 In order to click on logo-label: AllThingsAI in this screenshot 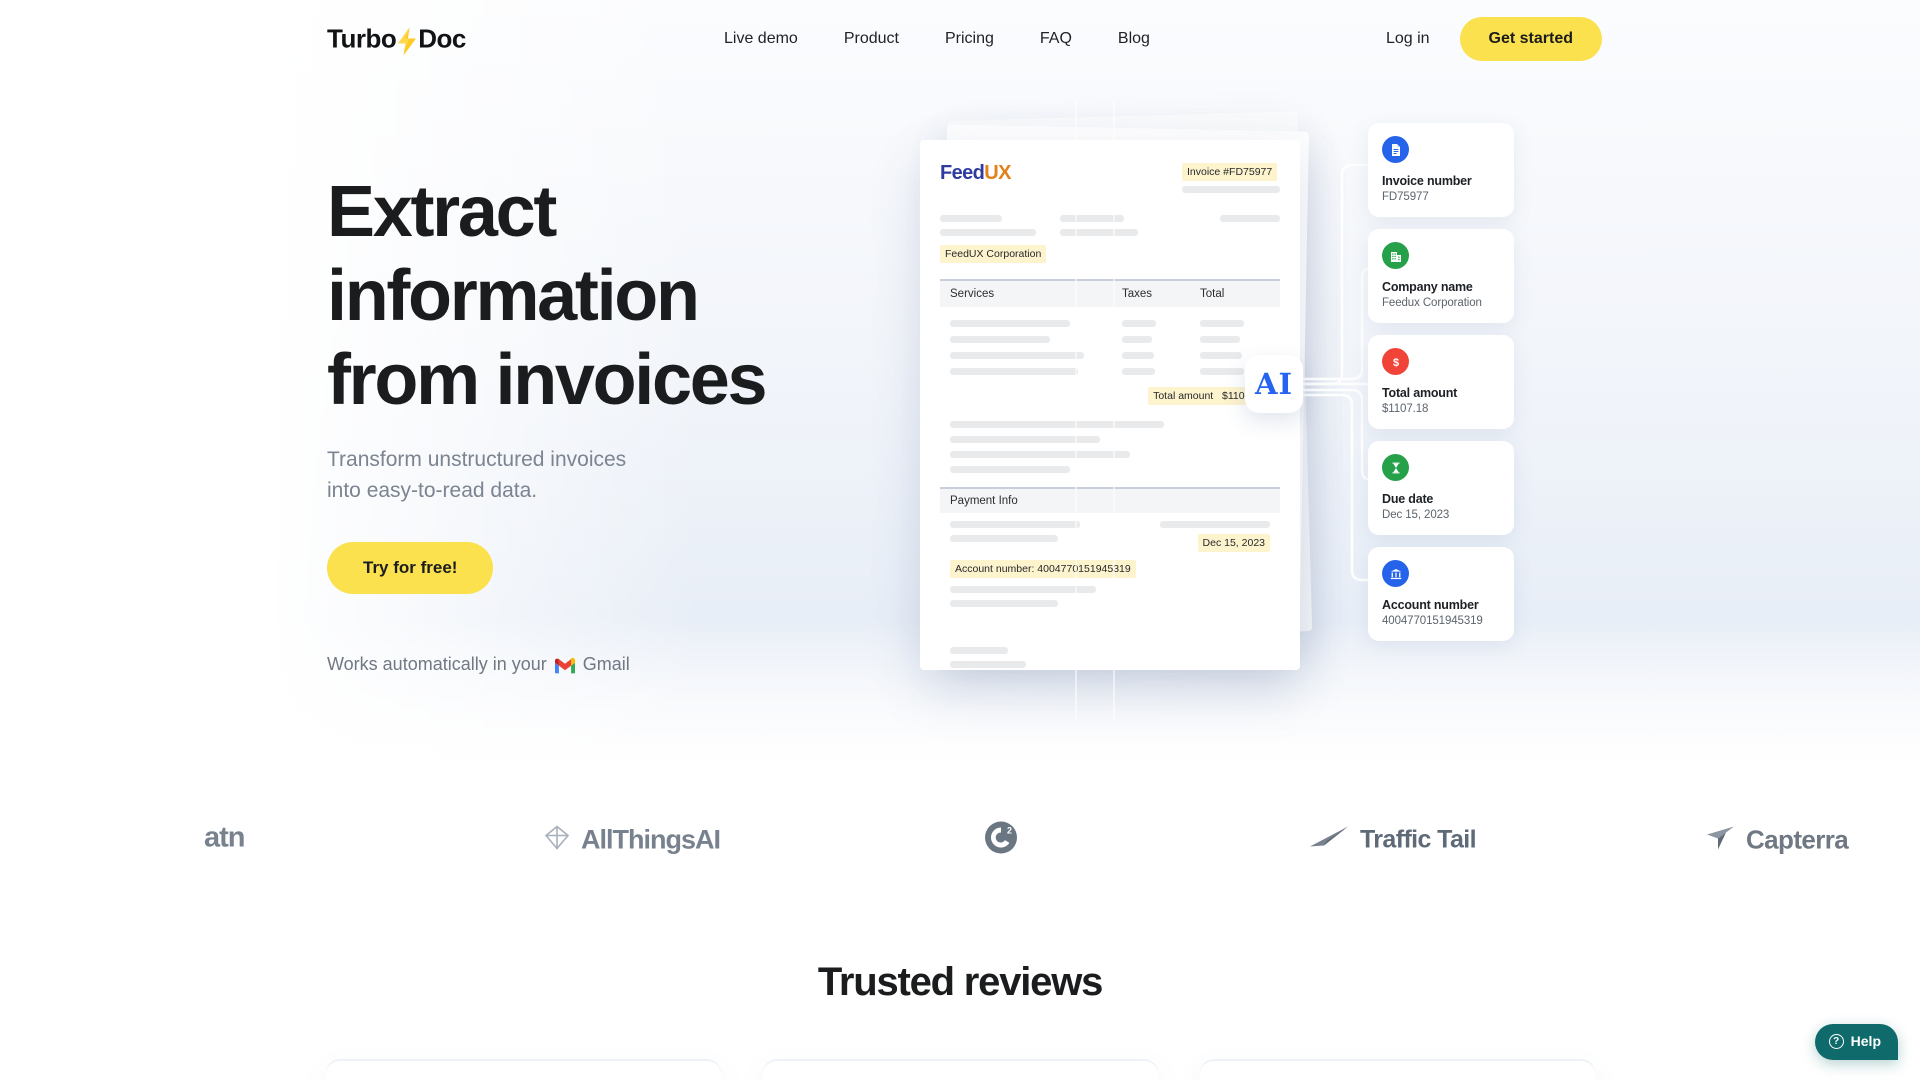, I will do `click(651, 839)`.